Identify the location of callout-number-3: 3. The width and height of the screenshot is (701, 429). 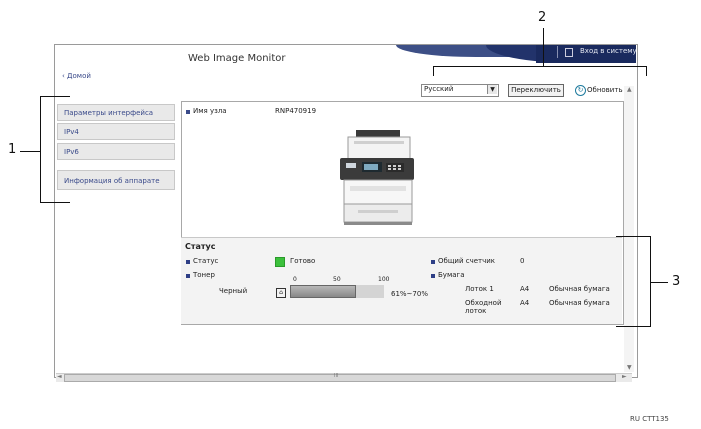
(676, 281).